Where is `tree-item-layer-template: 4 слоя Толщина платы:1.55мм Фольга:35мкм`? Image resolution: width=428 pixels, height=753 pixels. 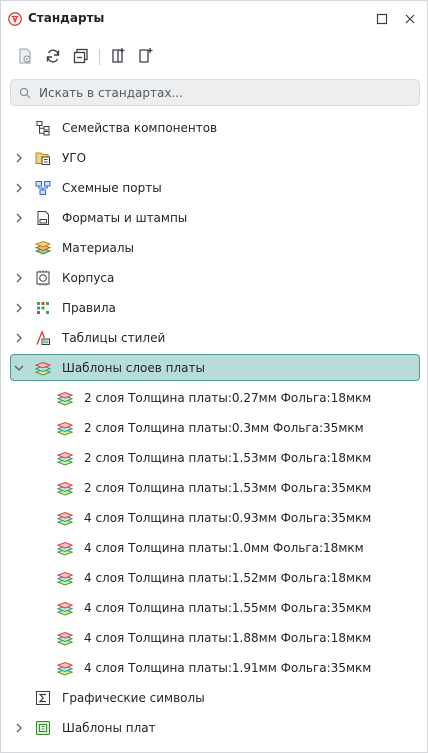 tree-item-layer-template: 4 слоя Толщина платы:1.55мм Фольга:35мкм is located at coordinates (214, 608).